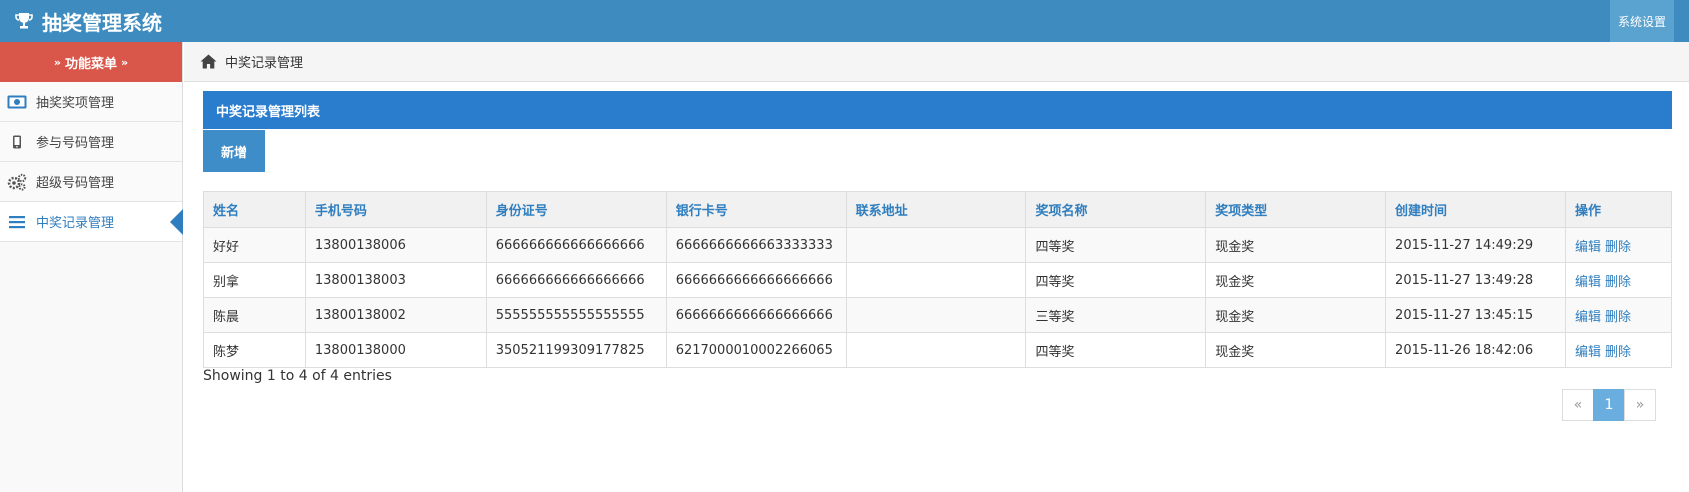  Describe the element at coordinates (17, 182) in the screenshot. I see `gears-icon` at that location.